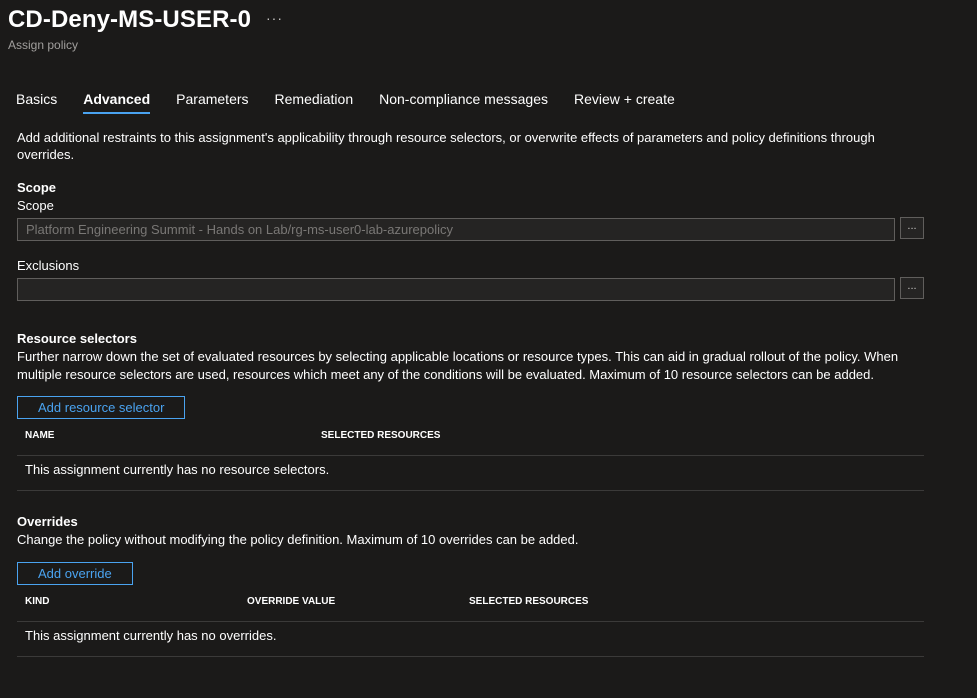 Image resolution: width=977 pixels, height=698 pixels. Describe the element at coordinates (75, 573) in the screenshot. I see `add-override-button: Add override` at that location.